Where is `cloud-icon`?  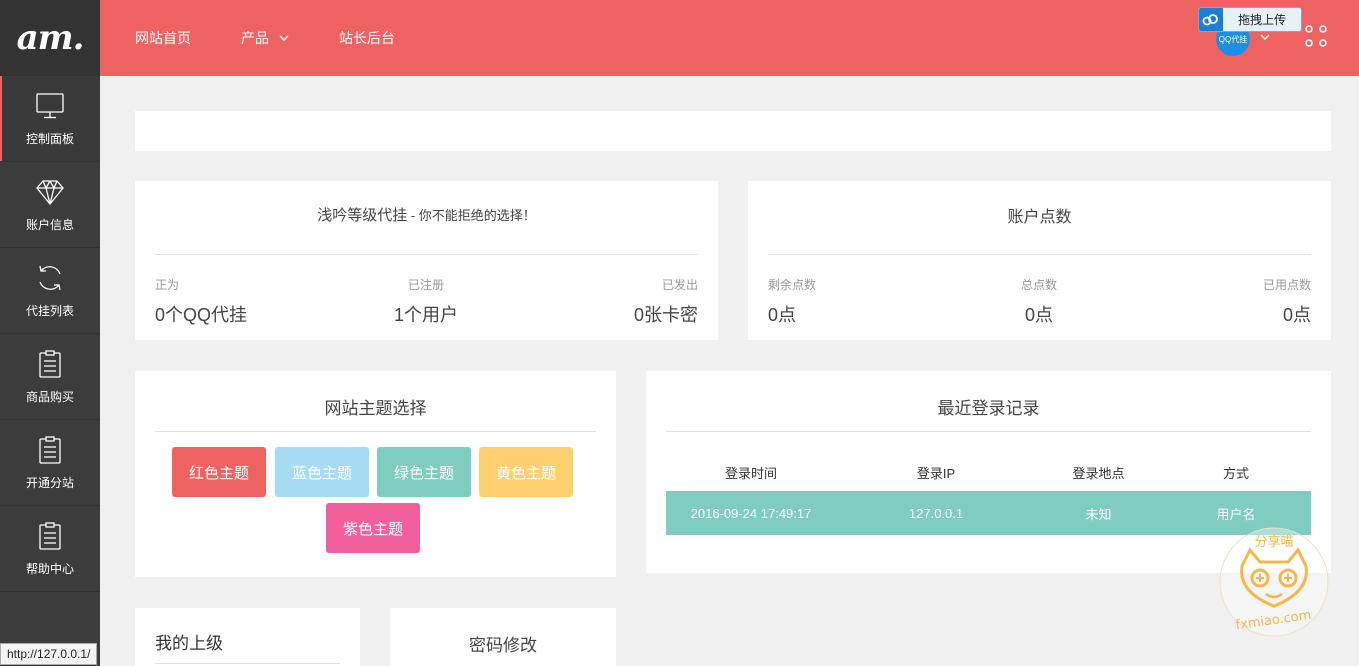
cloud-icon is located at coordinates (1211, 19).